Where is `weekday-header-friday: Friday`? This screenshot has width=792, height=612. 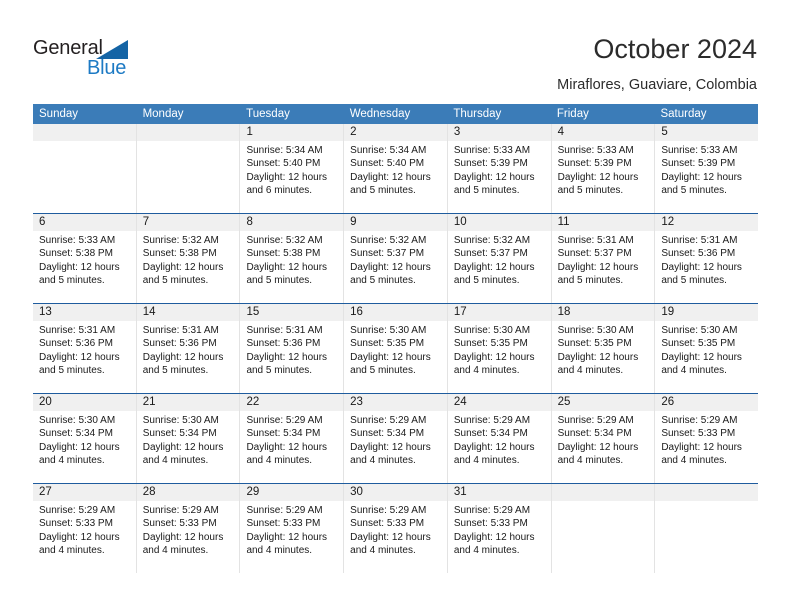 weekday-header-friday: Friday is located at coordinates (572, 114).